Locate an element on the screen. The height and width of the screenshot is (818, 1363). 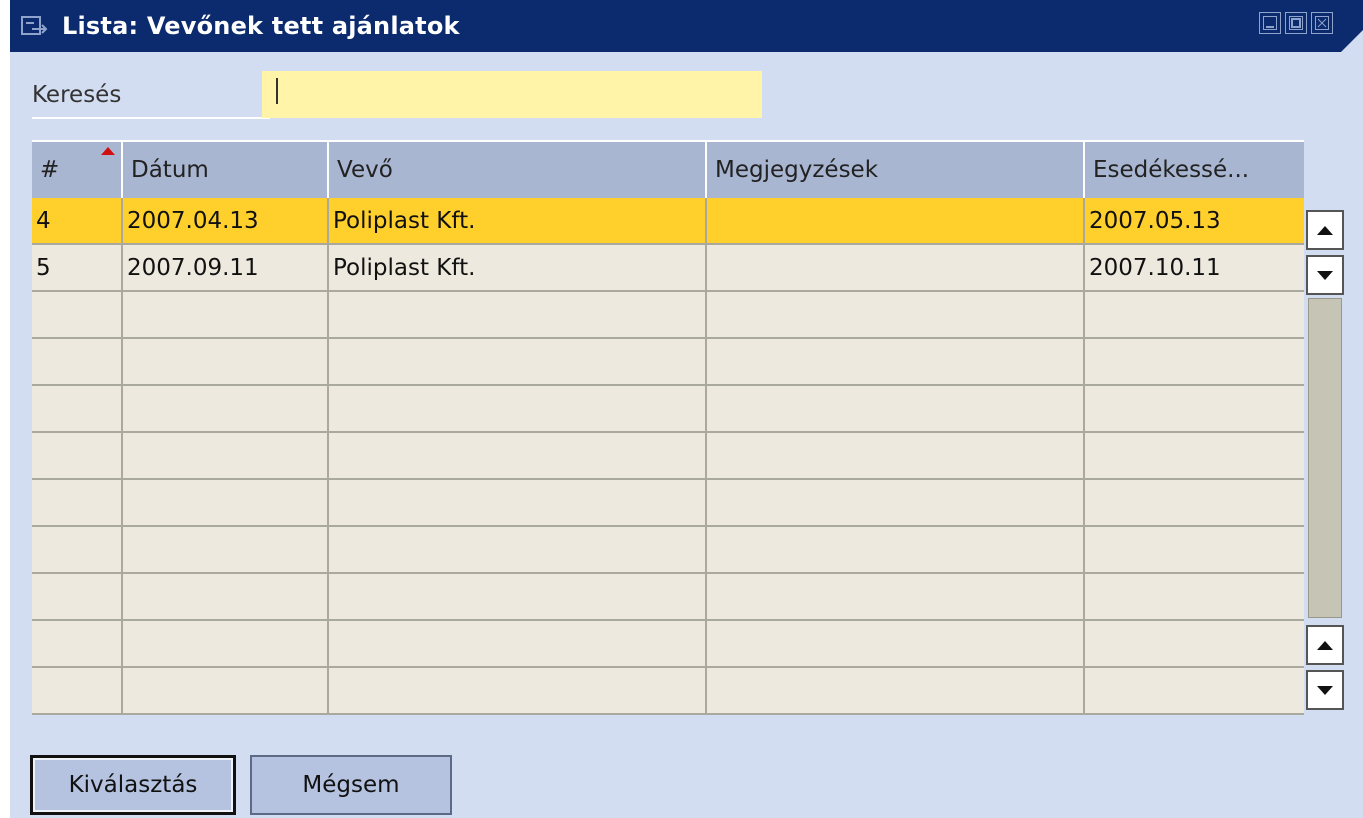
column-header-customer: Vevő is located at coordinates (518, 170).